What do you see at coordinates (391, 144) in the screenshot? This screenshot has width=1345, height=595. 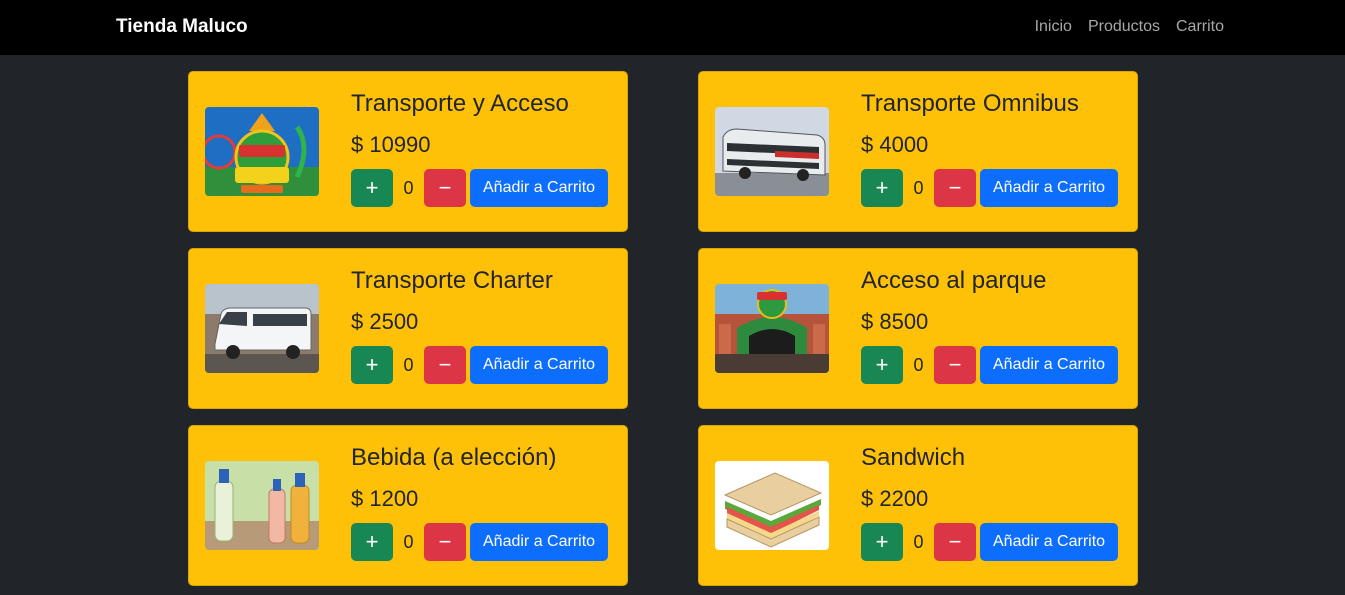 I see `product-price: $ 10990` at bounding box center [391, 144].